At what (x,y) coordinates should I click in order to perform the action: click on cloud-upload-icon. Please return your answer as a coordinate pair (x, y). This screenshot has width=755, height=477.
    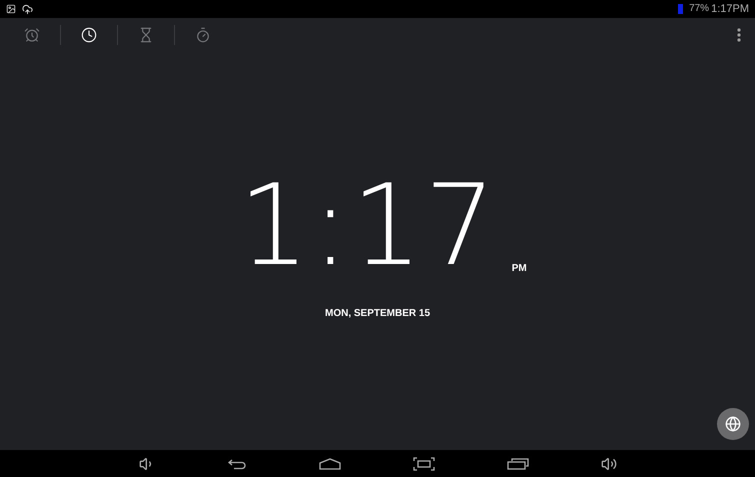
    Looking at the image, I should click on (27, 9).